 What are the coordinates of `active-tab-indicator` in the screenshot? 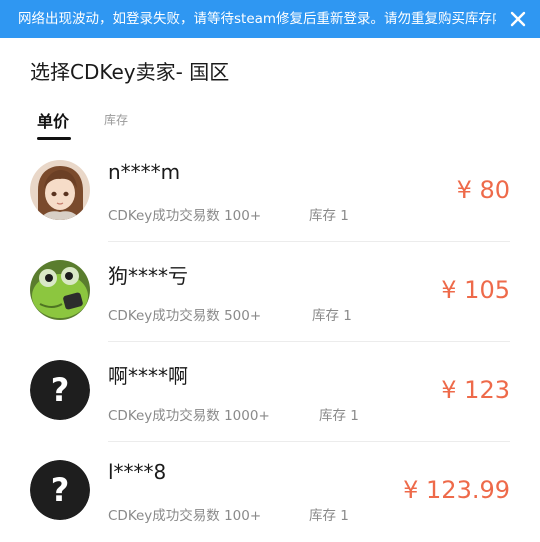 It's located at (54, 138).